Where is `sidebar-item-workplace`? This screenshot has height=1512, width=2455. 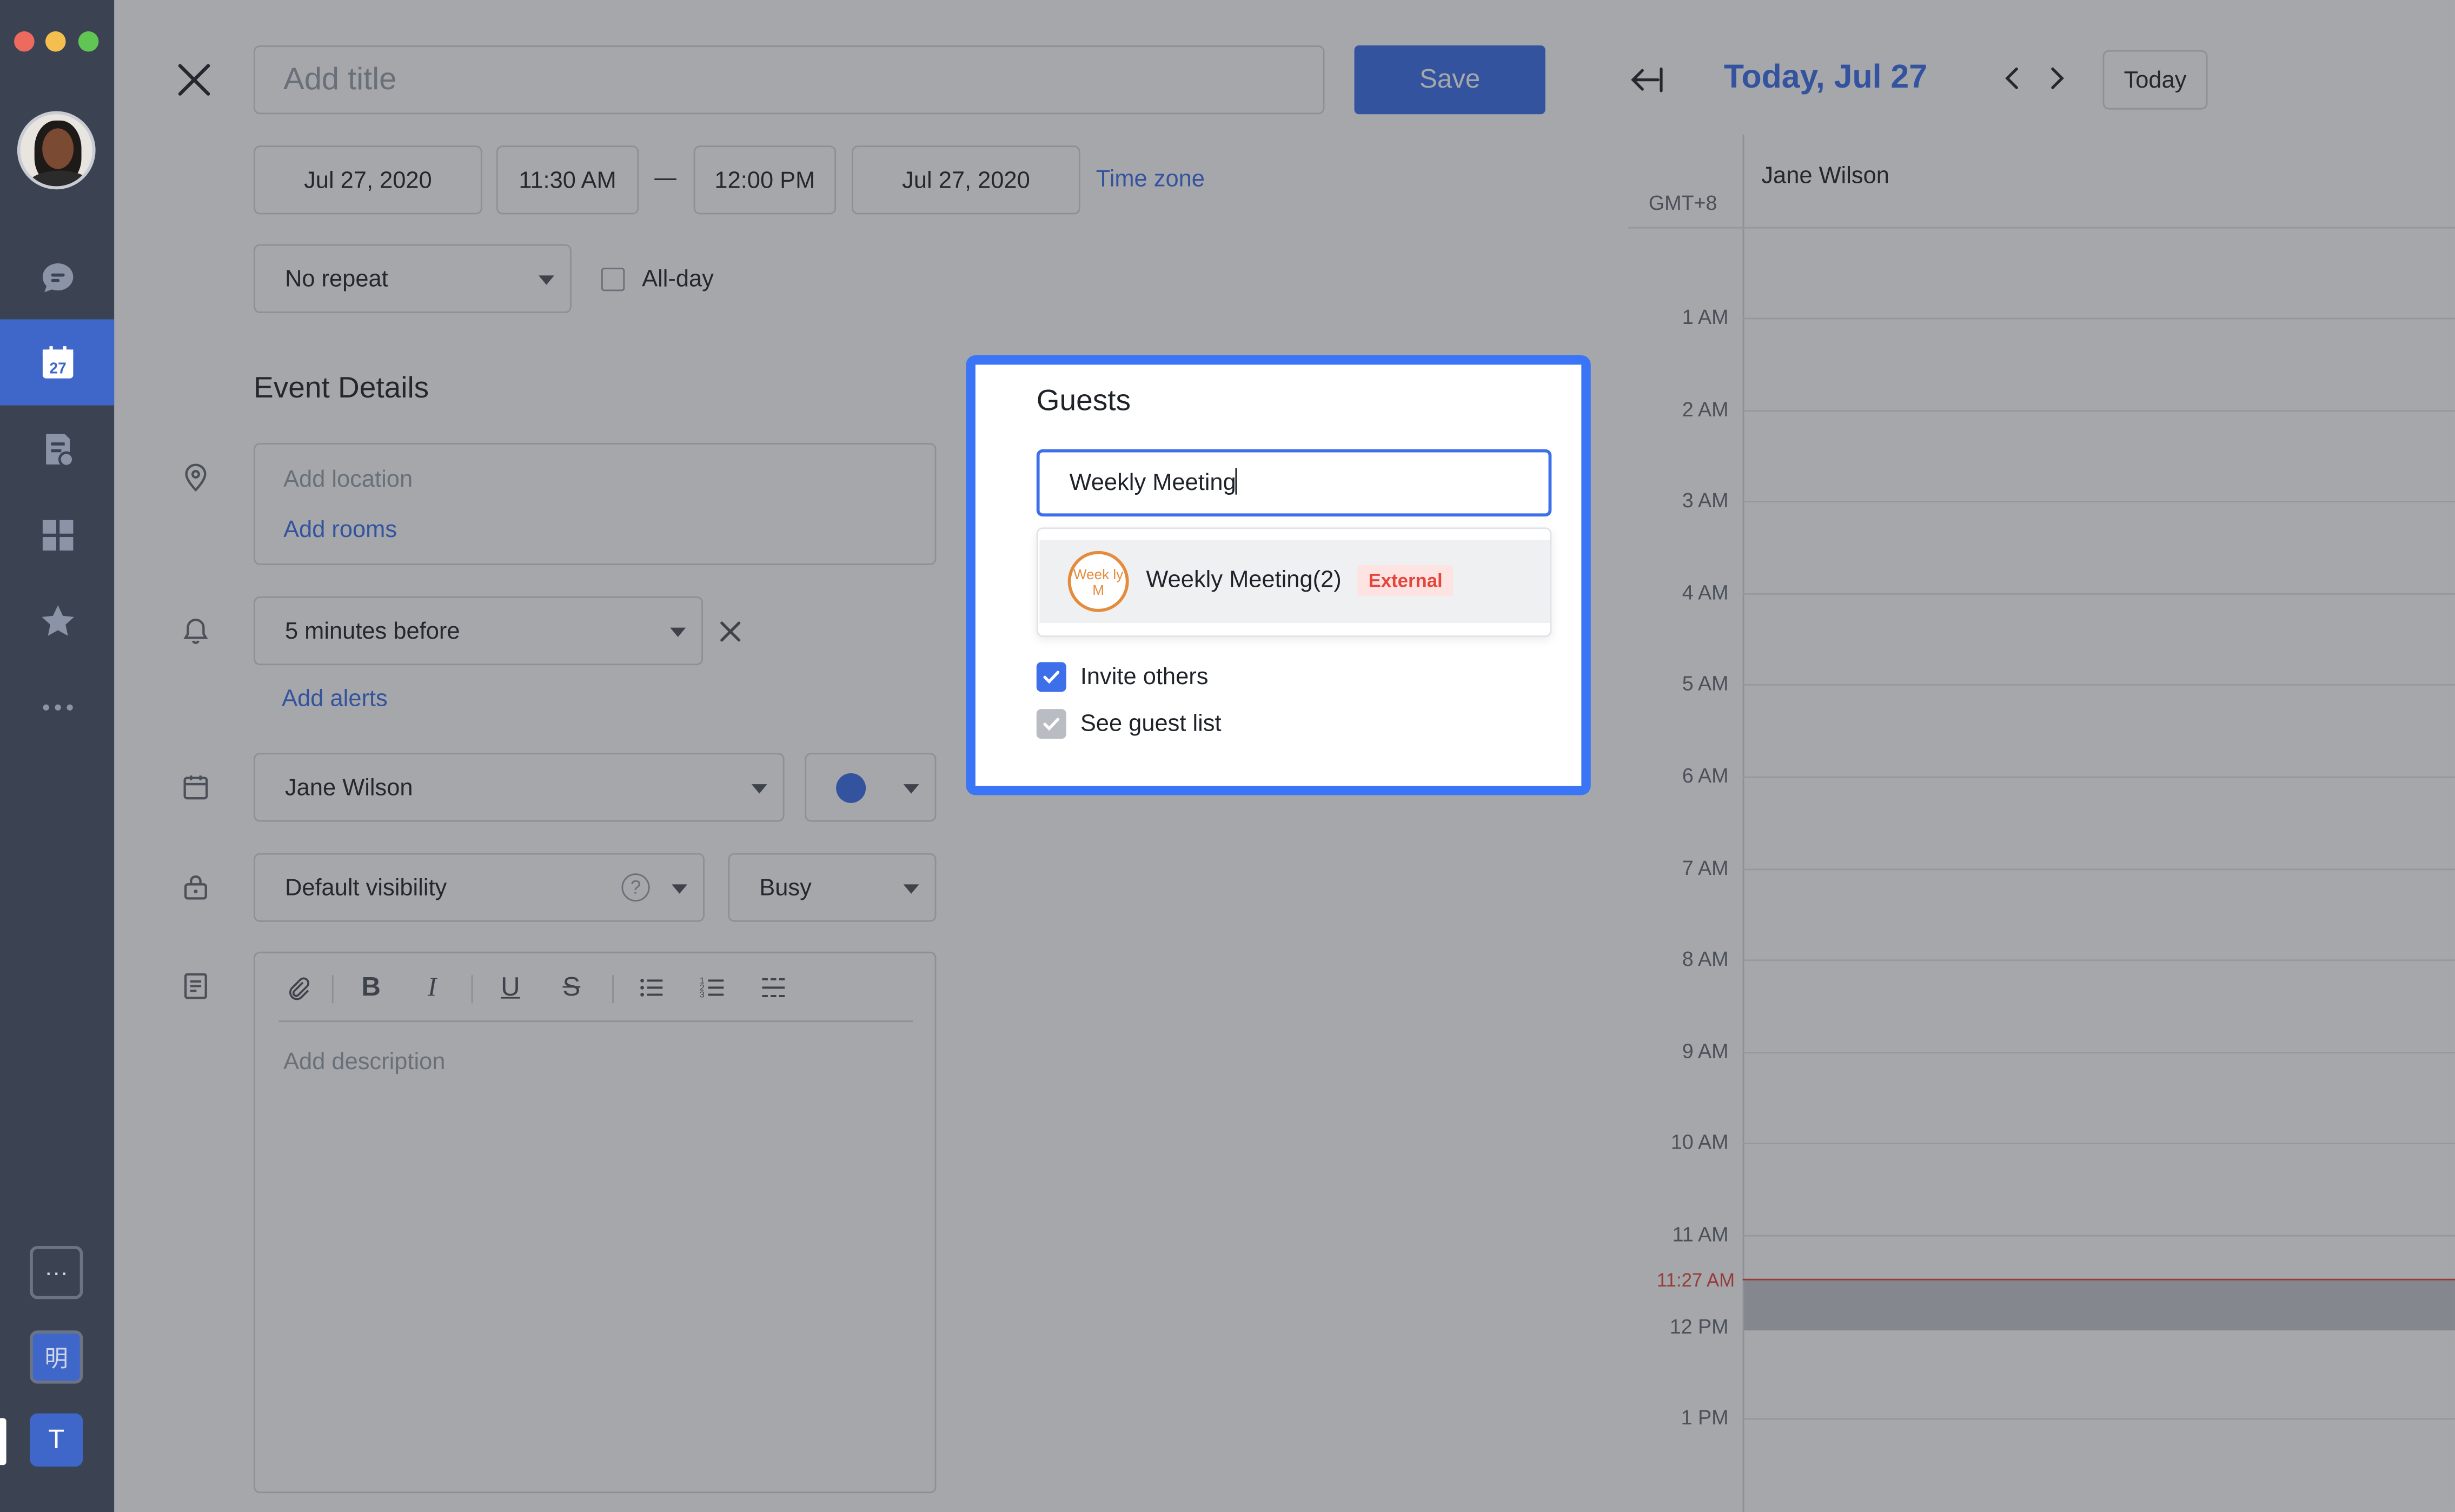
sidebar-item-workplace is located at coordinates (57, 535).